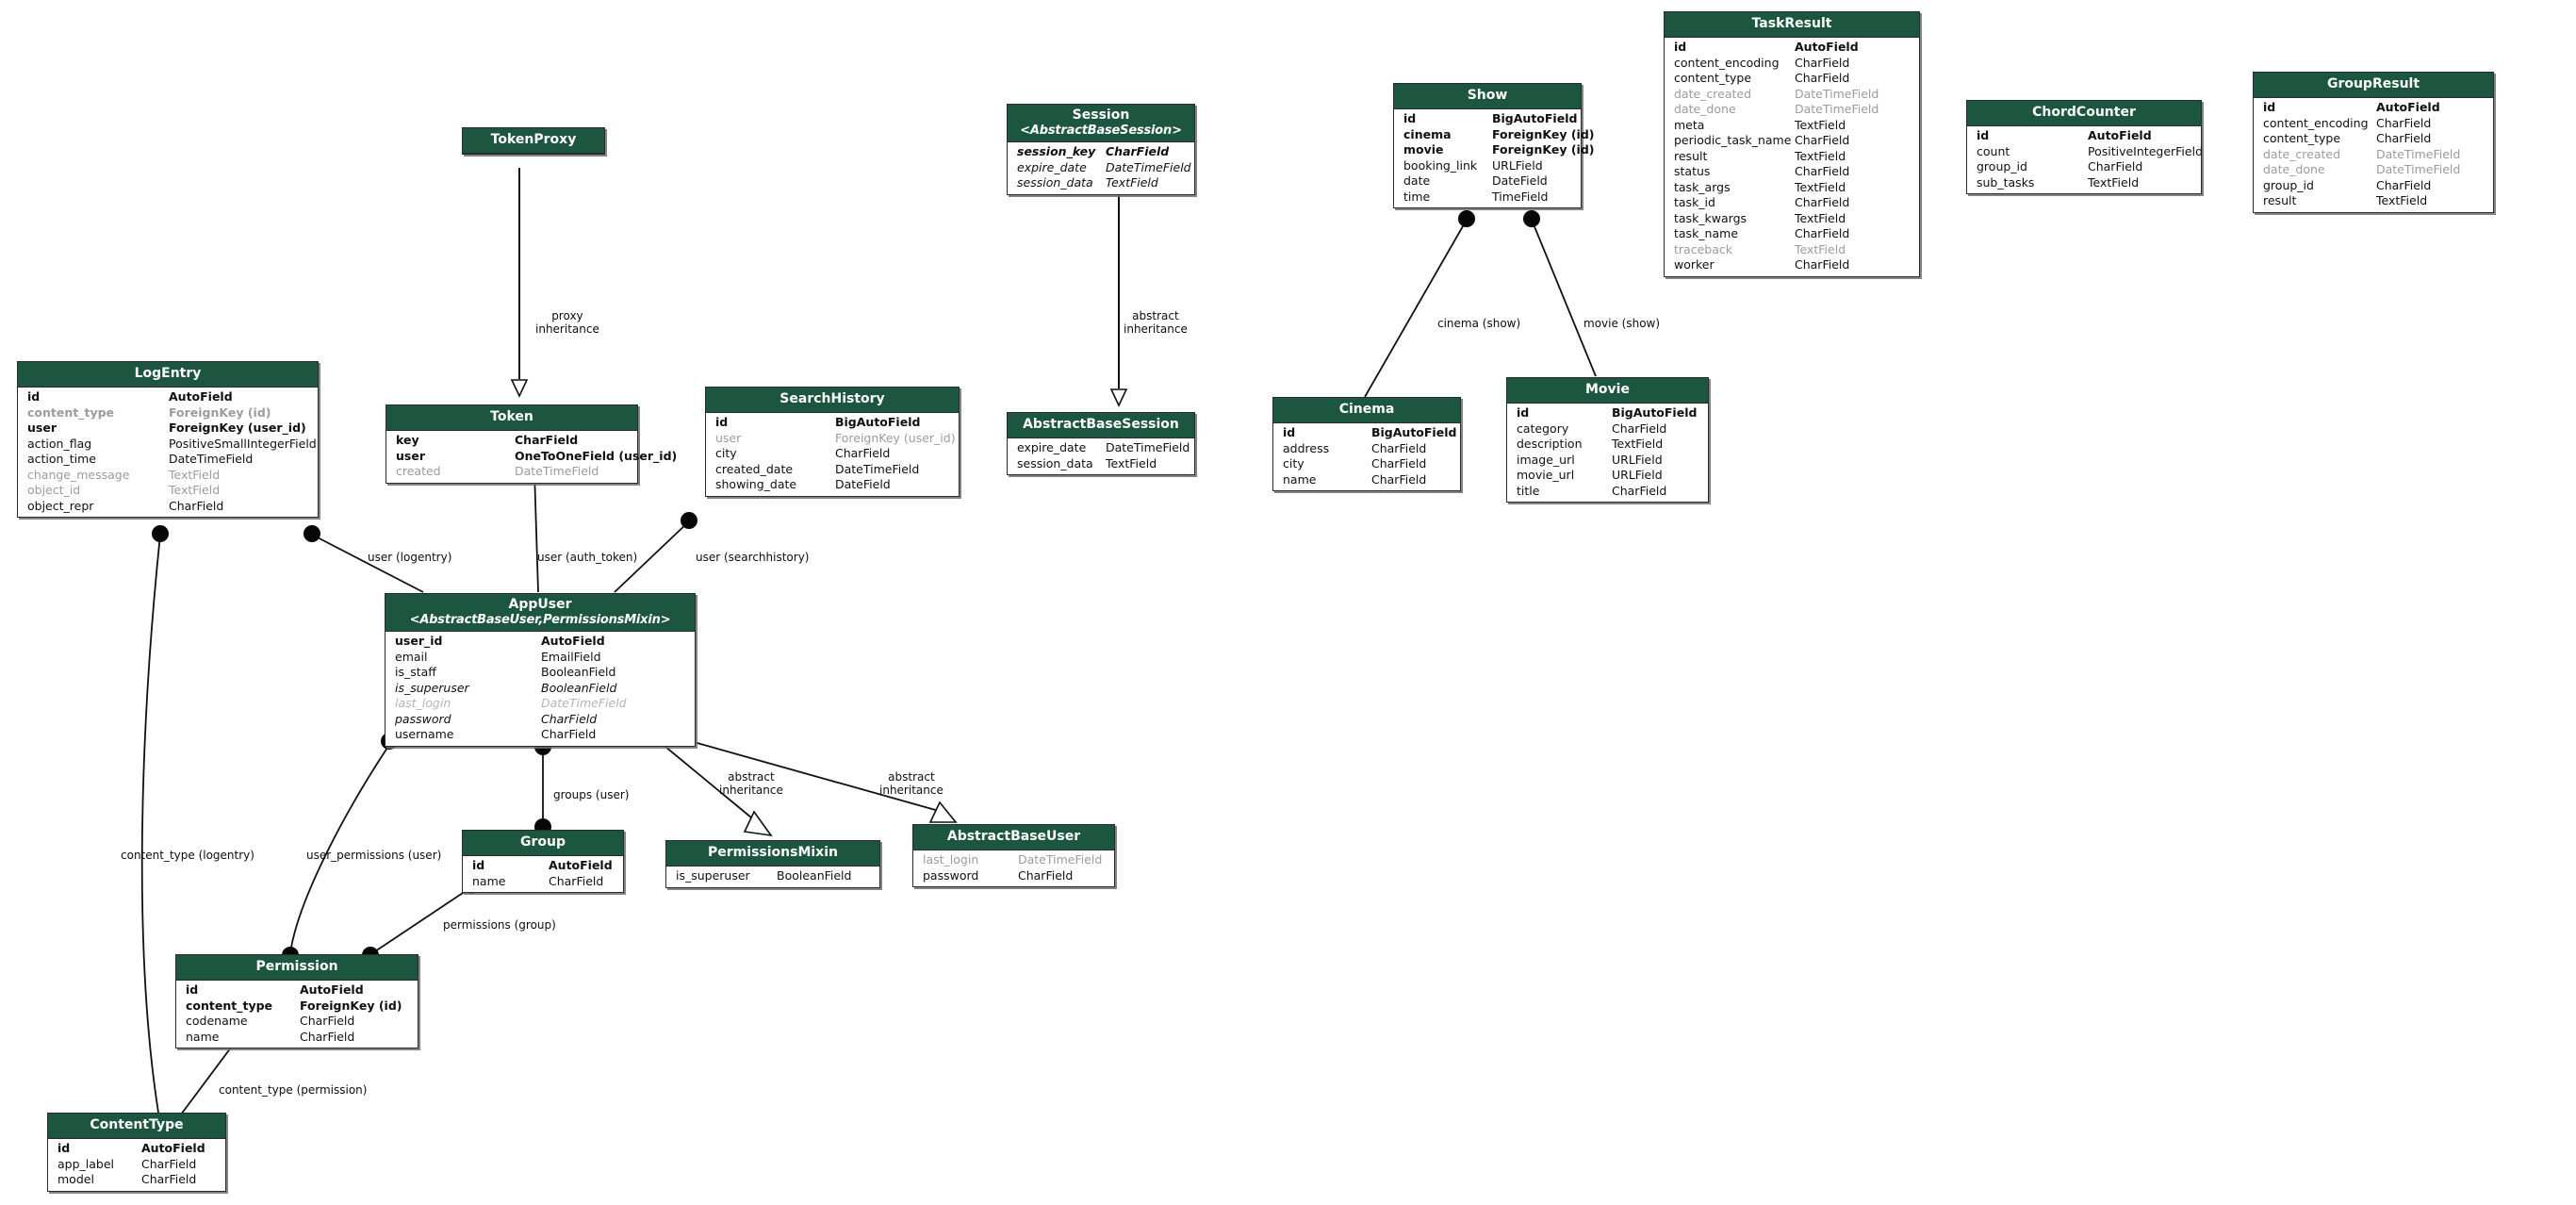  I want to click on field-name: id, so click(1289, 432).